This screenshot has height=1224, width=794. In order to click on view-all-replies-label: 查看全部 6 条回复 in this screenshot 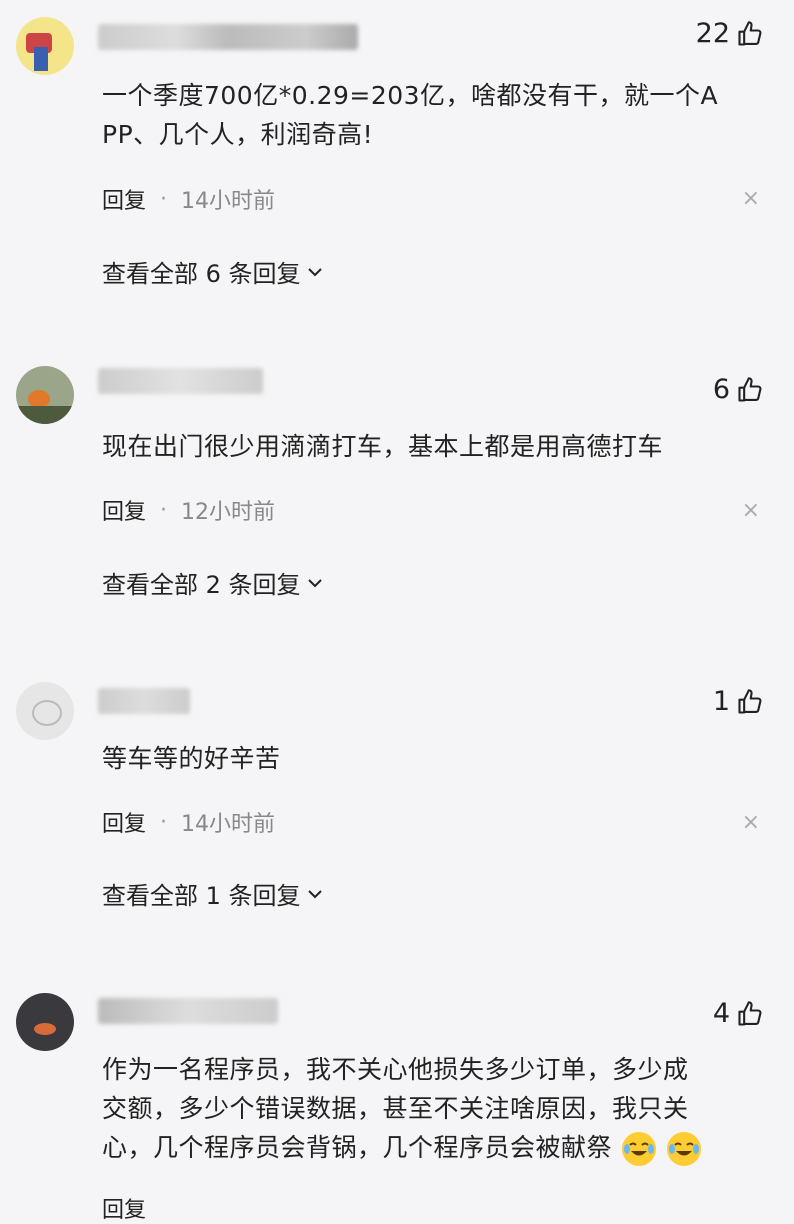, I will do `click(201, 274)`.